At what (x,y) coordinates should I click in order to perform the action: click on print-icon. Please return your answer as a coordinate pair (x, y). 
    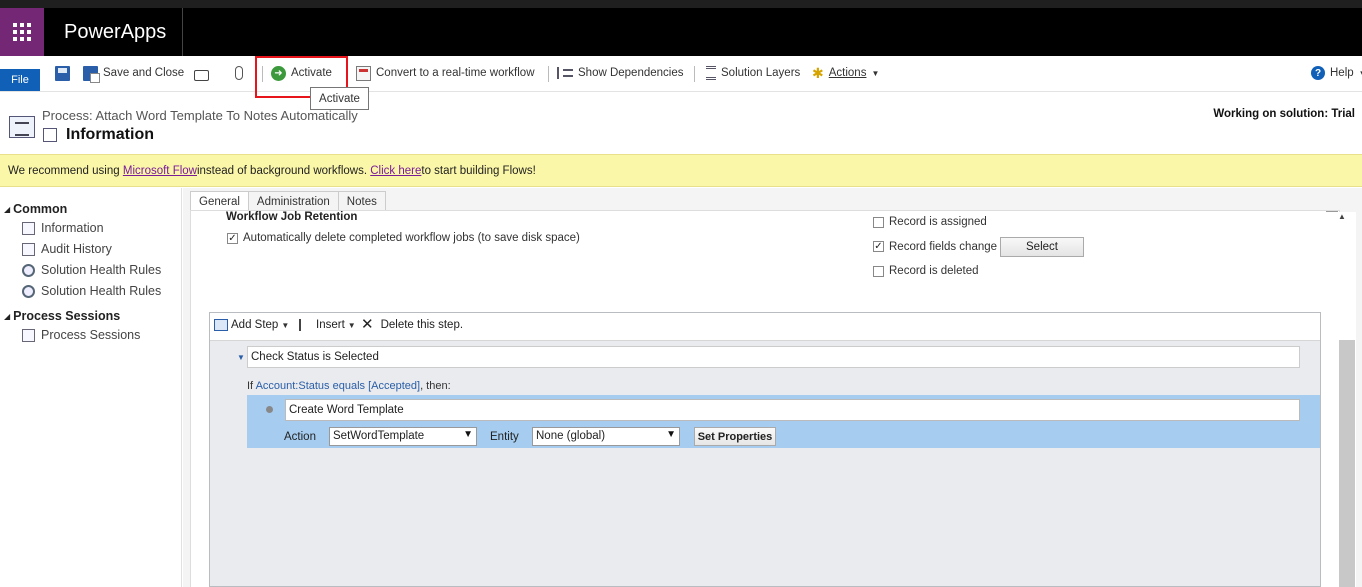
    Looking at the image, I should click on (201, 75).